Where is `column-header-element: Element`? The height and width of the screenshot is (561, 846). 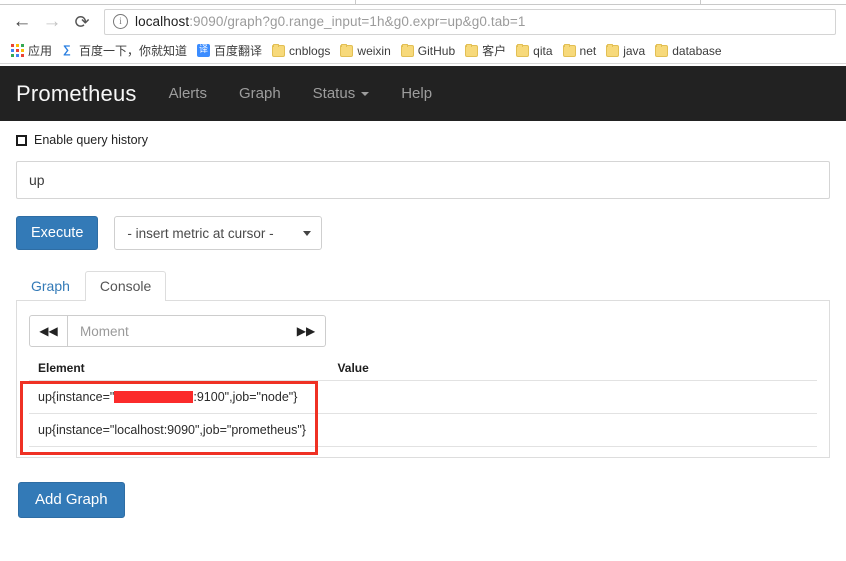
column-header-element: Element is located at coordinates (61, 368).